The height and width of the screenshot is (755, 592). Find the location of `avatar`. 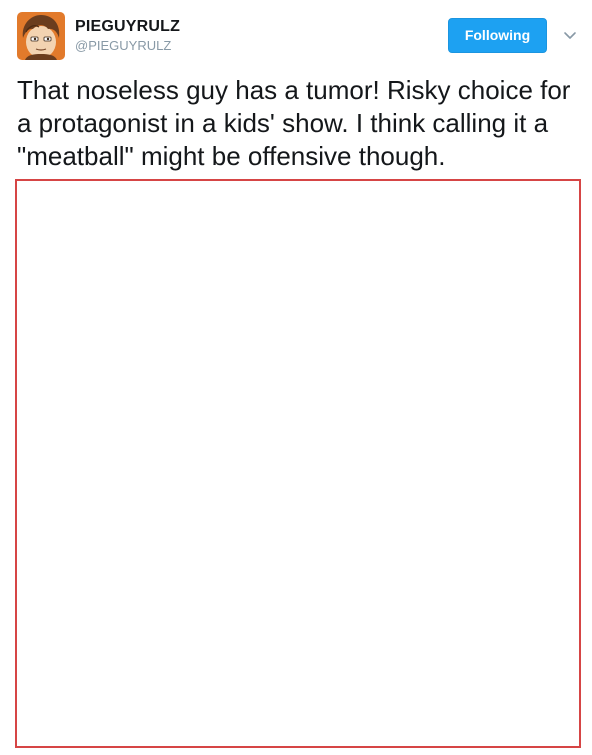

avatar is located at coordinates (41, 36).